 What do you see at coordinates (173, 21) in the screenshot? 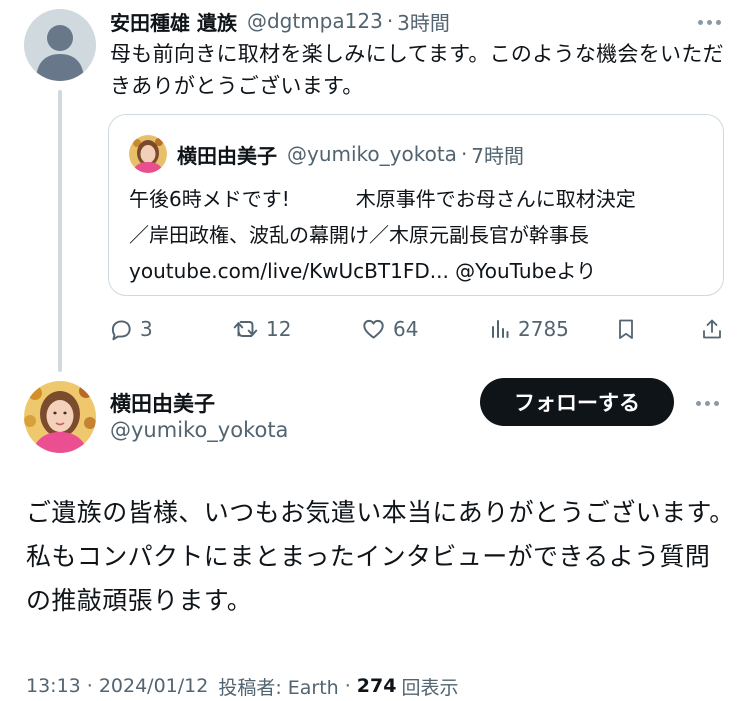
I see `reply-author-name: 安田種雄 遺族` at bounding box center [173, 21].